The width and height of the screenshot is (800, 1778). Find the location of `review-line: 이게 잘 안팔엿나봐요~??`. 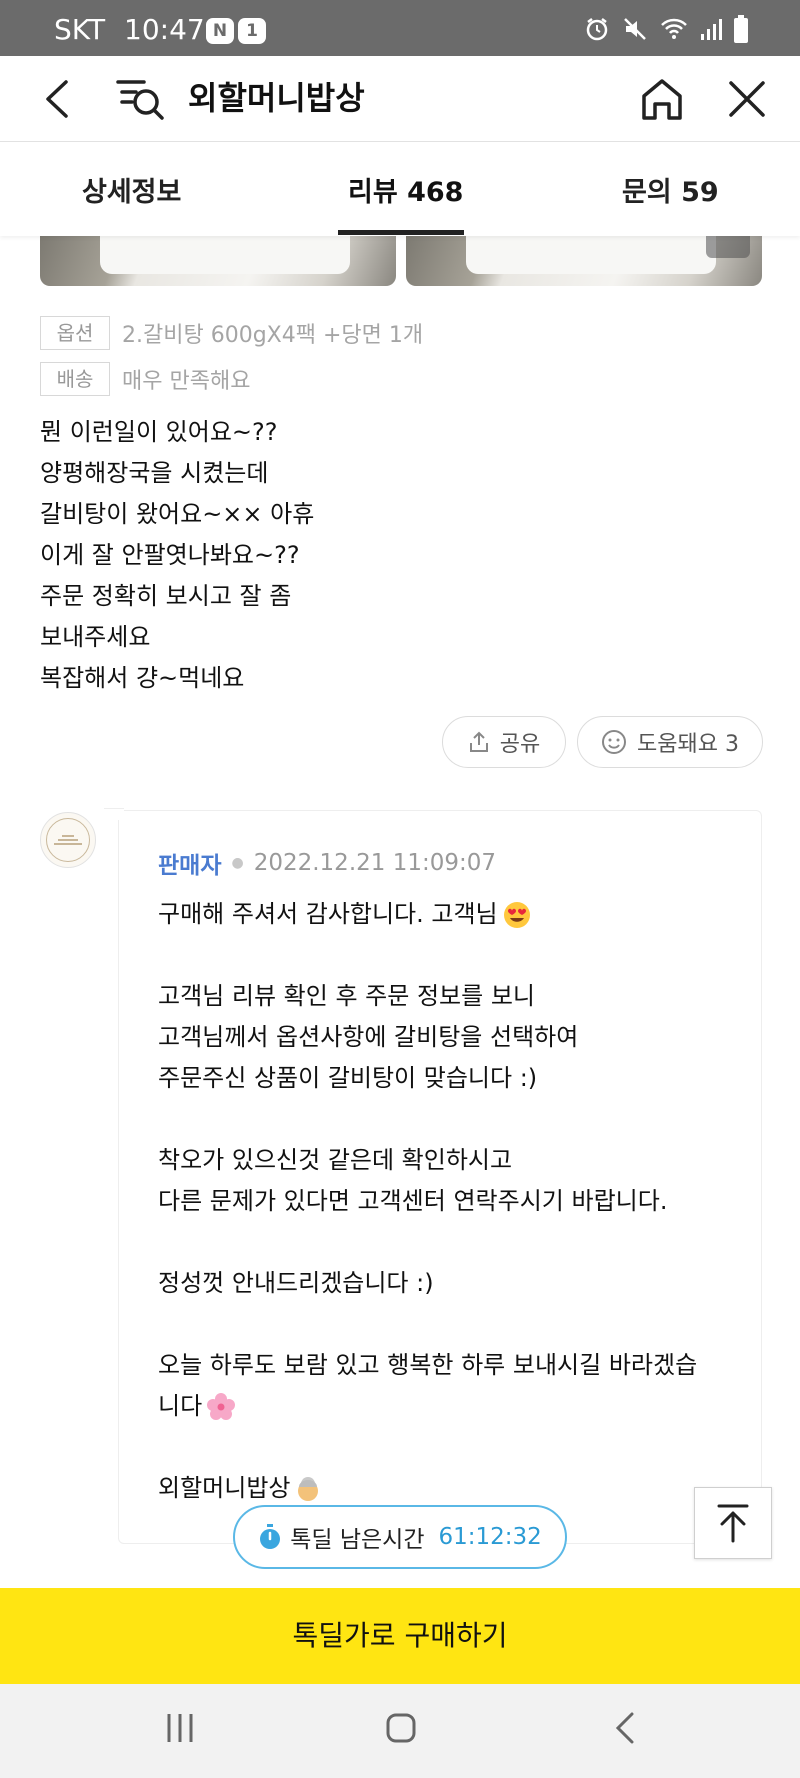

review-line: 이게 잘 안팔엿나봐요~?? is located at coordinates (170, 555).